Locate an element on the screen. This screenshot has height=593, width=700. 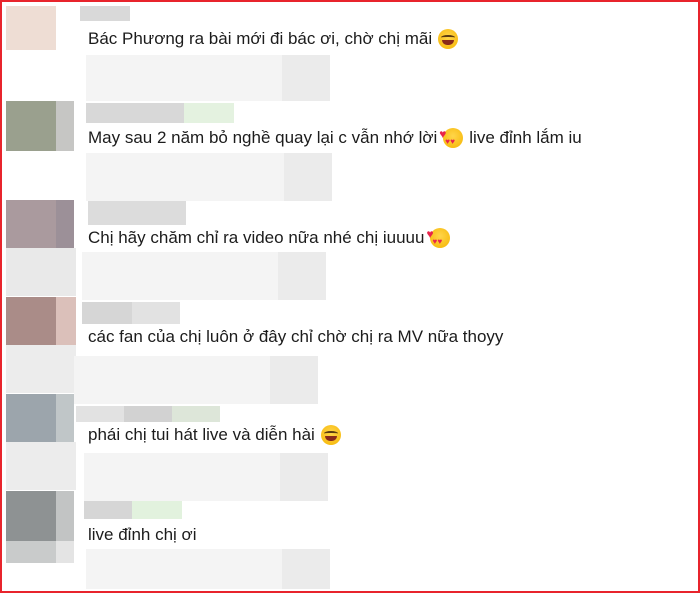
comment-text: live đỉnh chị ơi is located at coordinates (142, 534).